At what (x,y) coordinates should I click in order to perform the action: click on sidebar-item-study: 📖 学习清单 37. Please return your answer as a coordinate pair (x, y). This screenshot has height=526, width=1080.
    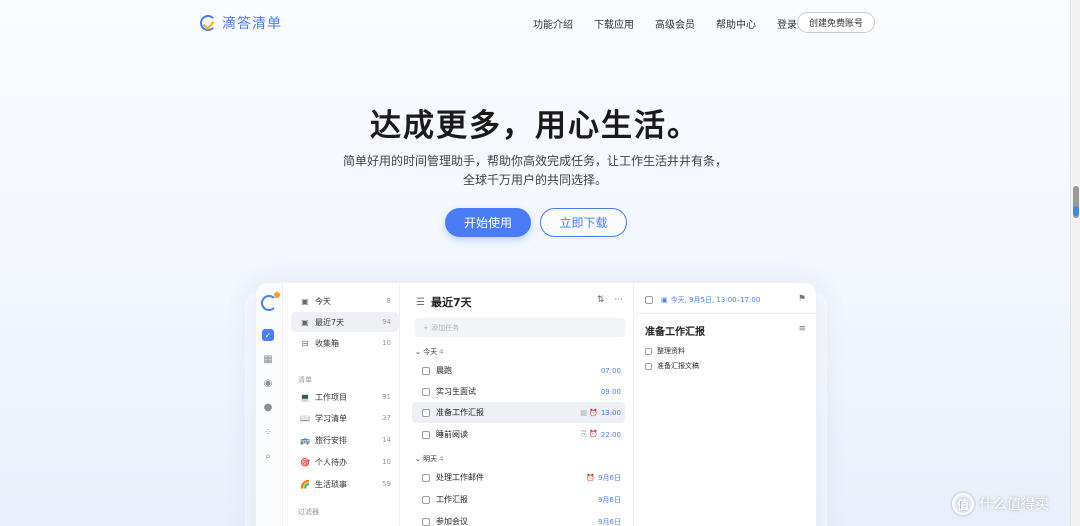
    Looking at the image, I should click on (345, 418).